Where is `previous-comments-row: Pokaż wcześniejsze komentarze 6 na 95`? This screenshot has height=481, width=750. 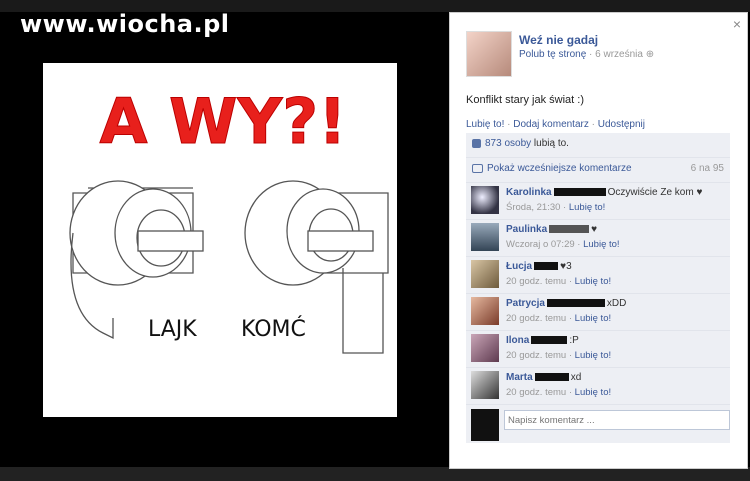
previous-comments-row: Pokaż wcześniejsze komentarze 6 na 95 is located at coordinates (598, 170).